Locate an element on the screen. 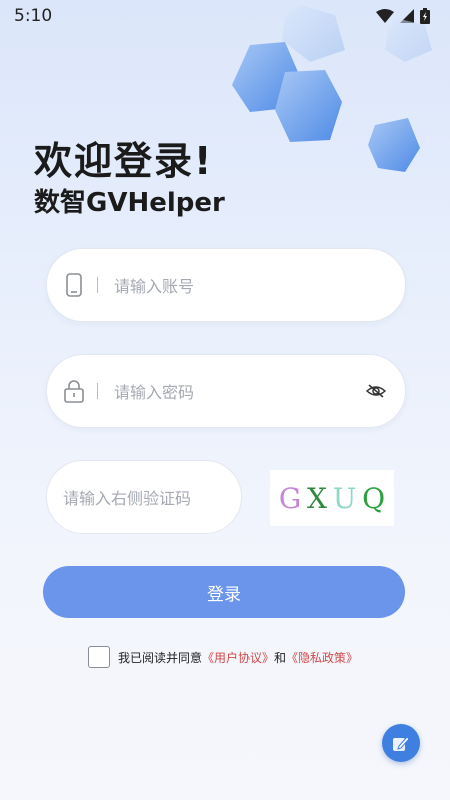  captcha-char: X is located at coordinates (317, 498).